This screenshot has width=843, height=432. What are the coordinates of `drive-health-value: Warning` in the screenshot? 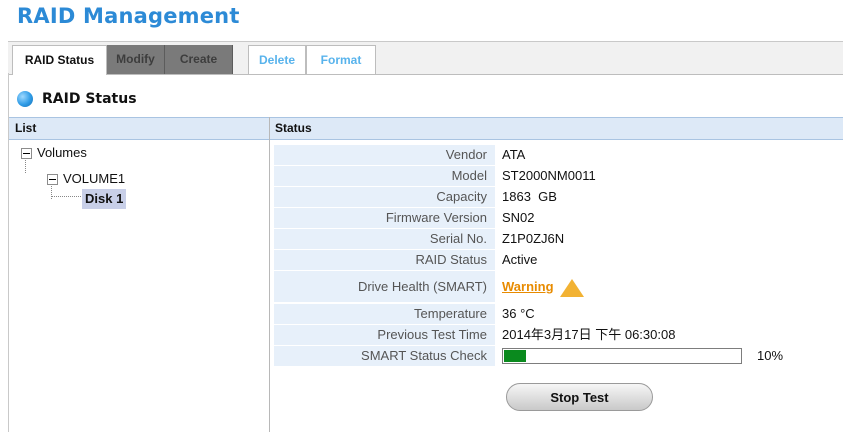 It's located at (543, 286).